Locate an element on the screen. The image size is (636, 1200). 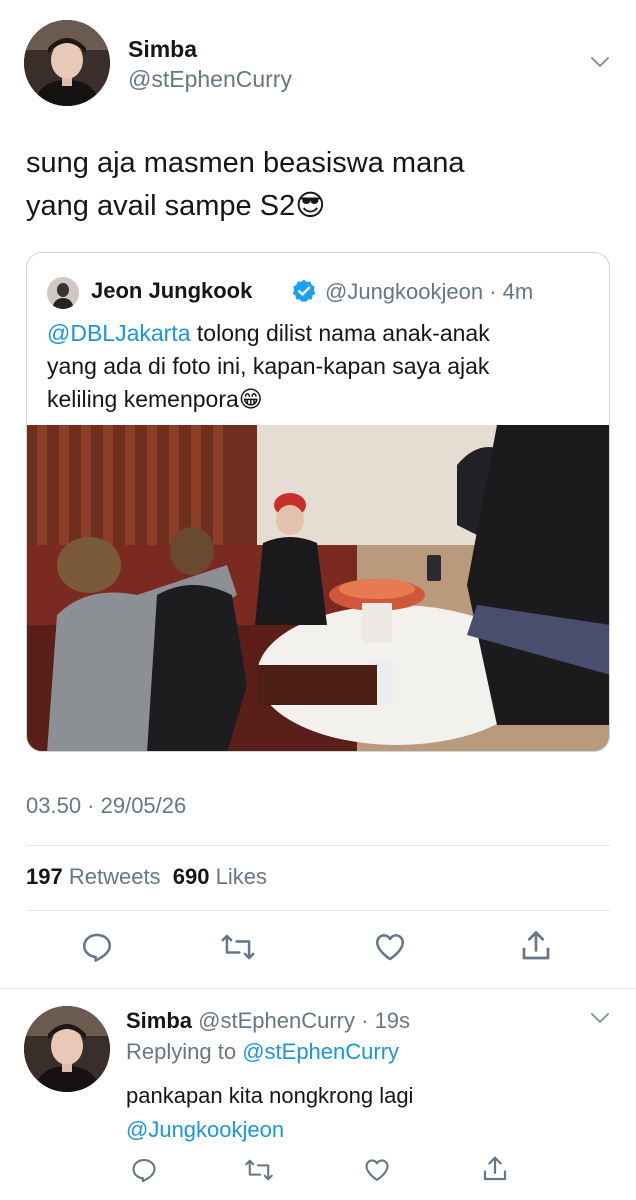
quoted-line-3-text: keliling kemenpora is located at coordinates (143, 399).